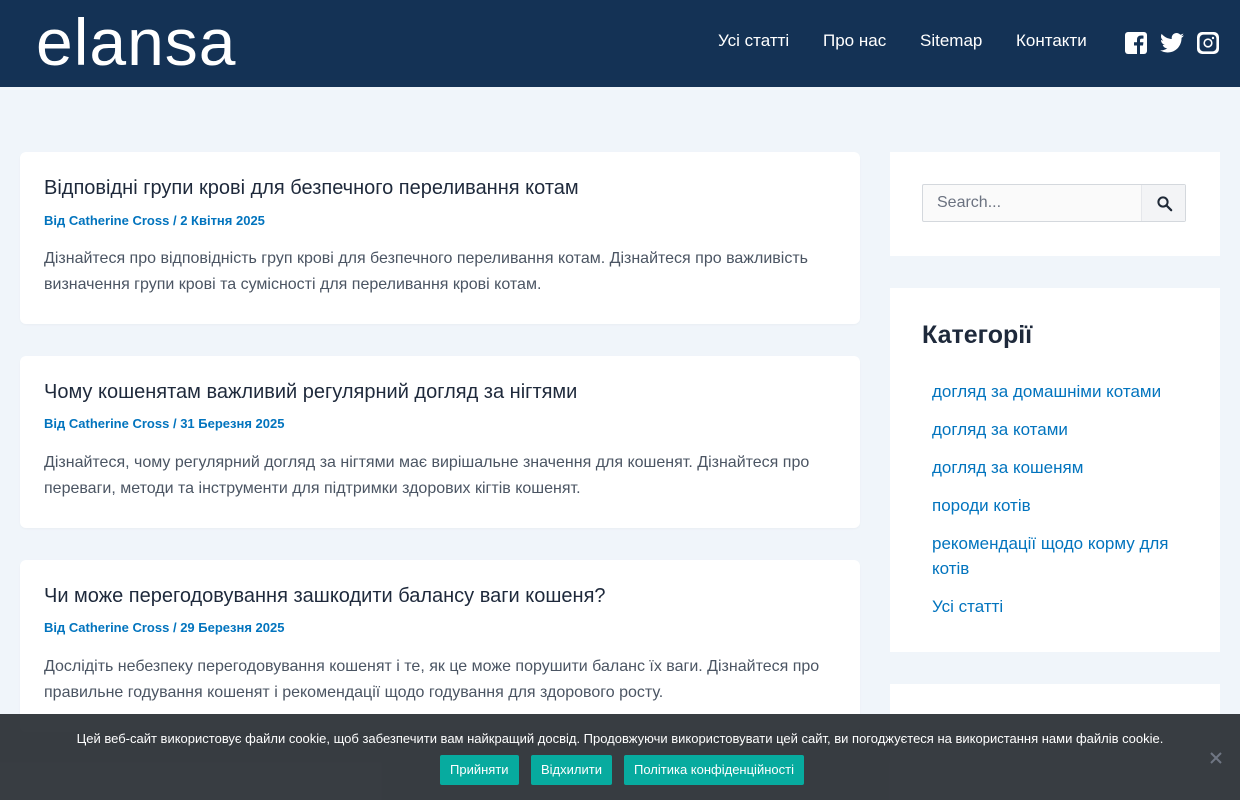 The width and height of the screenshot is (1240, 800). Describe the element at coordinates (714, 770) in the screenshot. I see `privacy-policy-button: Політика конфіденційності` at that location.